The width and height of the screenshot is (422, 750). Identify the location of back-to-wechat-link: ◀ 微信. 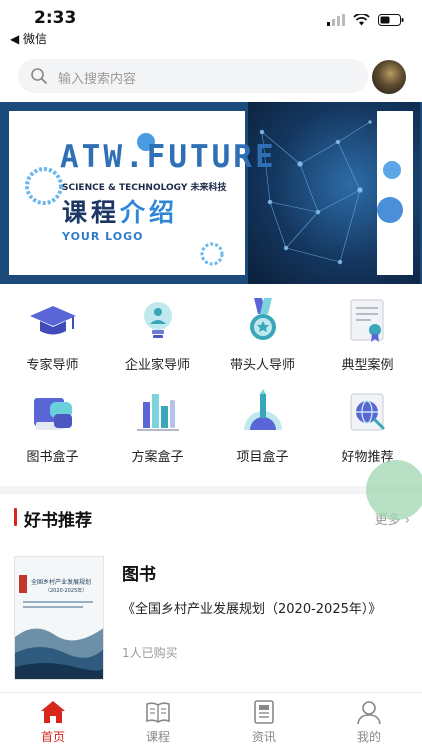
(28, 38).